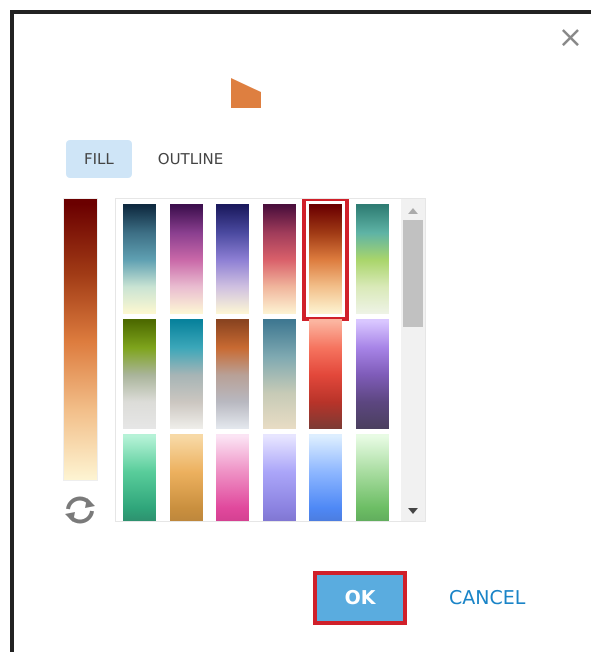 This screenshot has height=652, width=591. What do you see at coordinates (99, 159) in the screenshot?
I see `tab: FILL` at bounding box center [99, 159].